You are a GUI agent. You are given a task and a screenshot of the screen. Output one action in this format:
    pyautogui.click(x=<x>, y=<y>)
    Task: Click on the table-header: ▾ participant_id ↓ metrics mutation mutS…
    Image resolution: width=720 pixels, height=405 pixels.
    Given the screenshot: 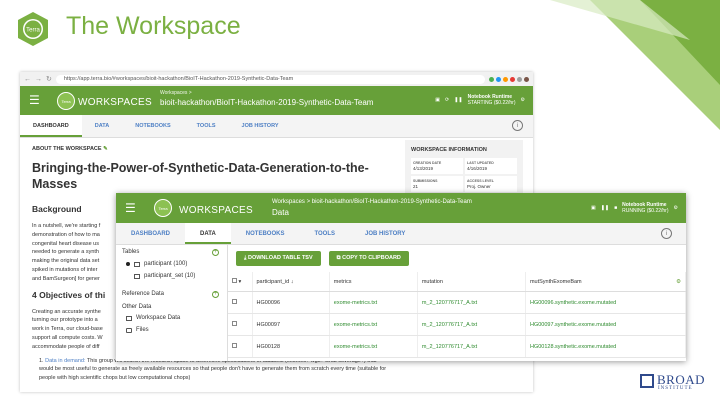 What is the action you would take?
    pyautogui.click(x=457, y=282)
    